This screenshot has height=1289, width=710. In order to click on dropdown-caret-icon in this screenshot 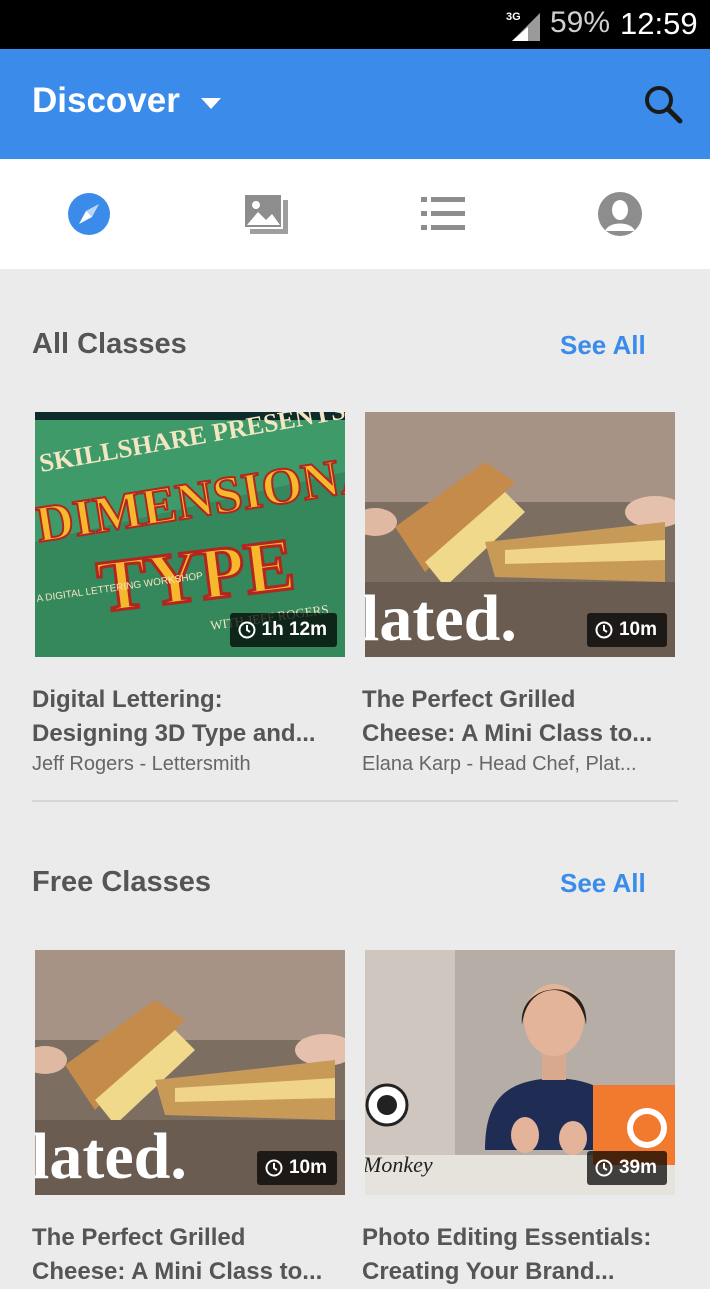, I will do `click(211, 104)`.